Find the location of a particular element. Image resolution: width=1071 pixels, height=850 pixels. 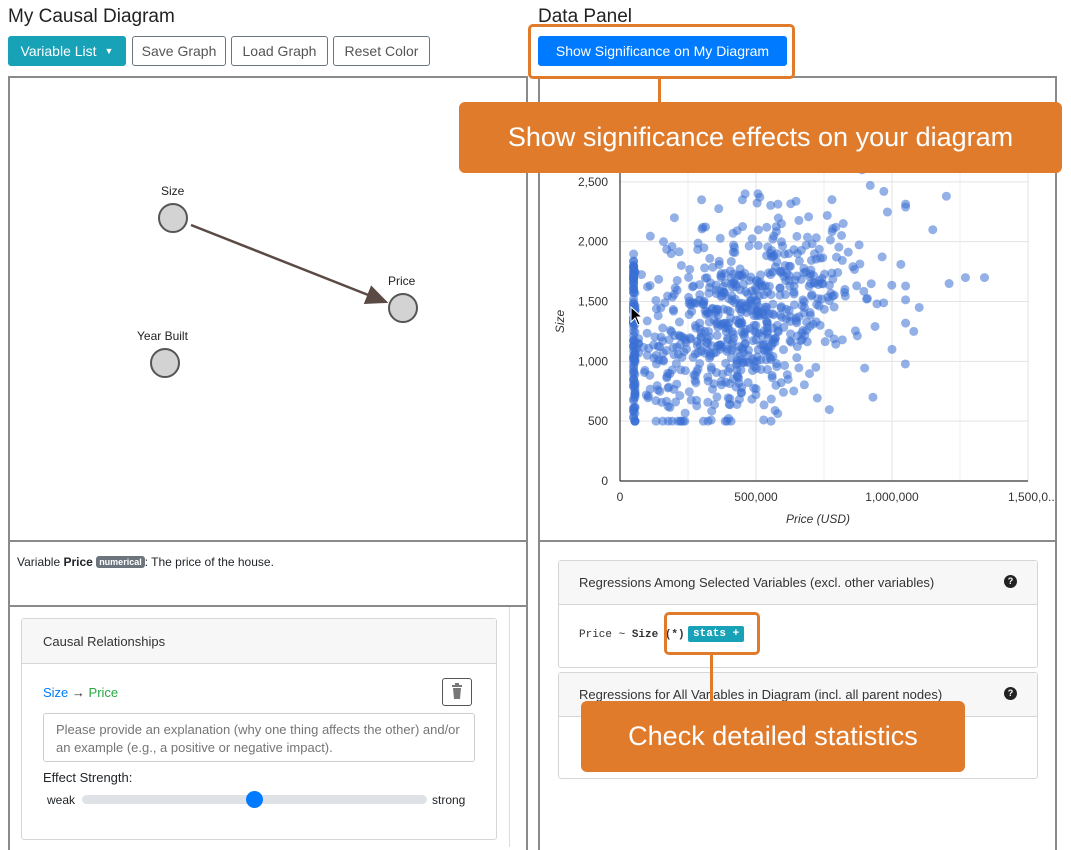

panel-scrollbar-track is located at coordinates (509, 727).